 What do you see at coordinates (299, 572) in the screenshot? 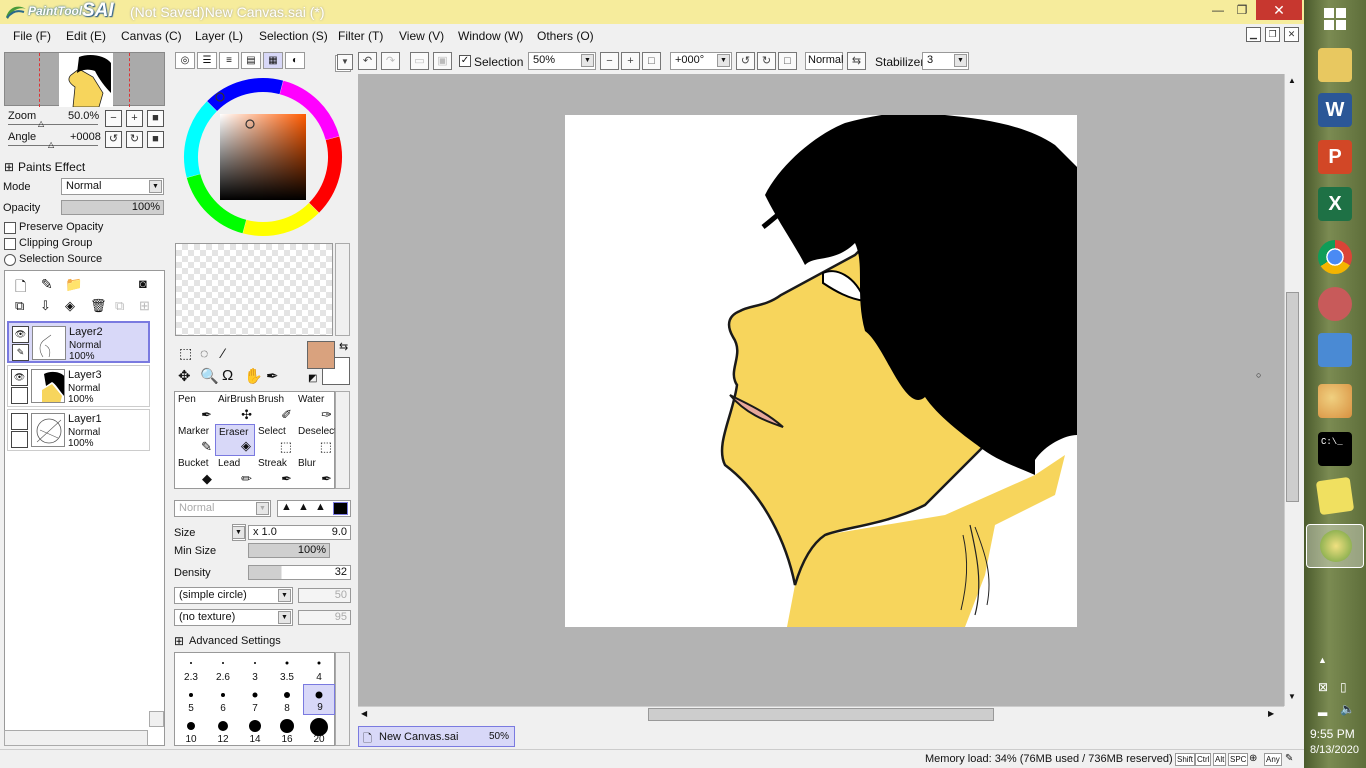
I see `density-slider: 32` at bounding box center [299, 572].